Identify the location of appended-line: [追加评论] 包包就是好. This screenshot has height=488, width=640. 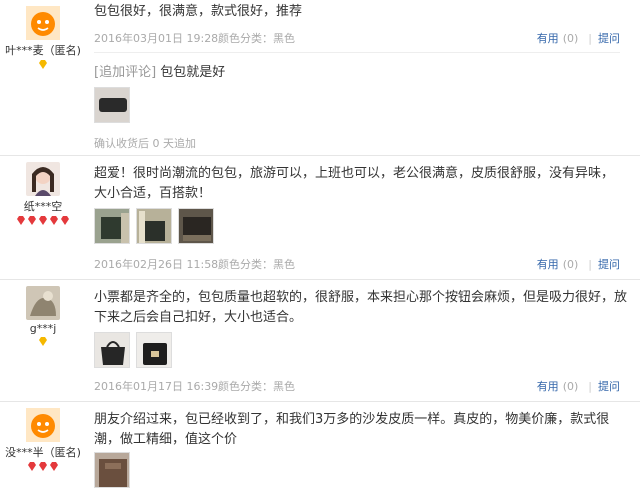
(159, 70).